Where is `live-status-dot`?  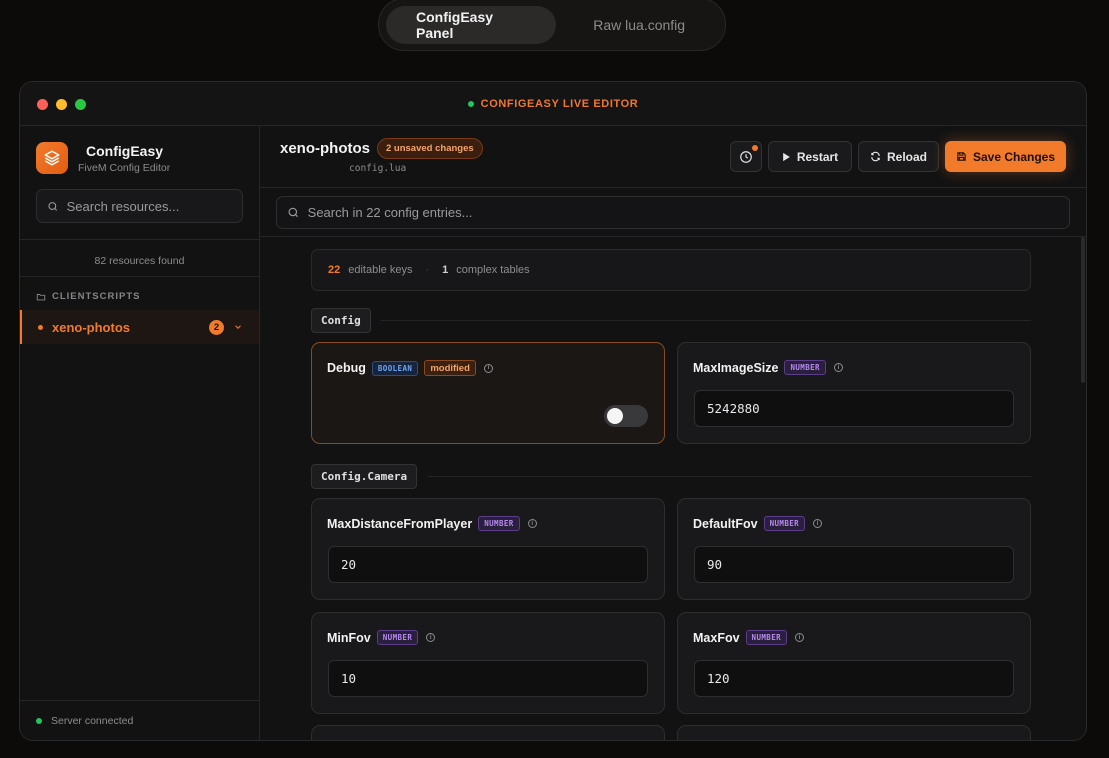 live-status-dot is located at coordinates (470, 103).